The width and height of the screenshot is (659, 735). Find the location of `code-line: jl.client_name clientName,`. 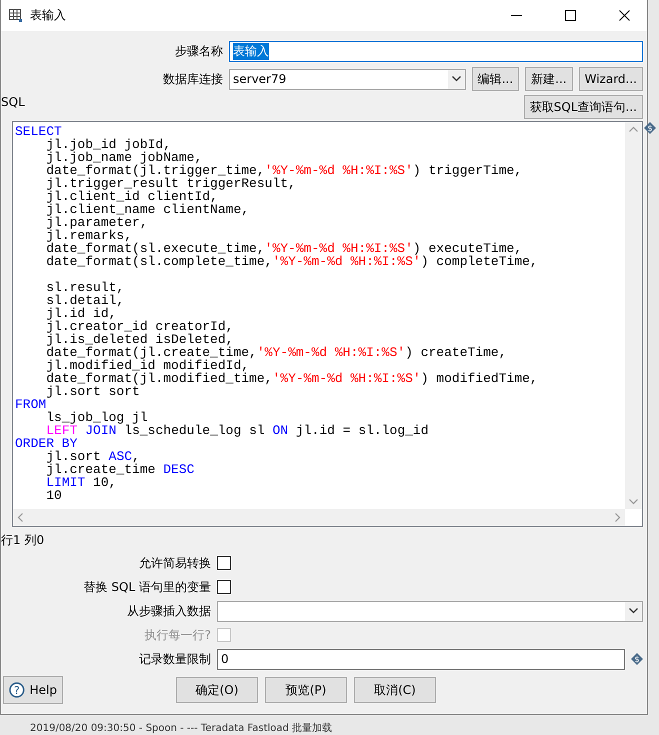

code-line: jl.client_name clientName, is located at coordinates (147, 209).